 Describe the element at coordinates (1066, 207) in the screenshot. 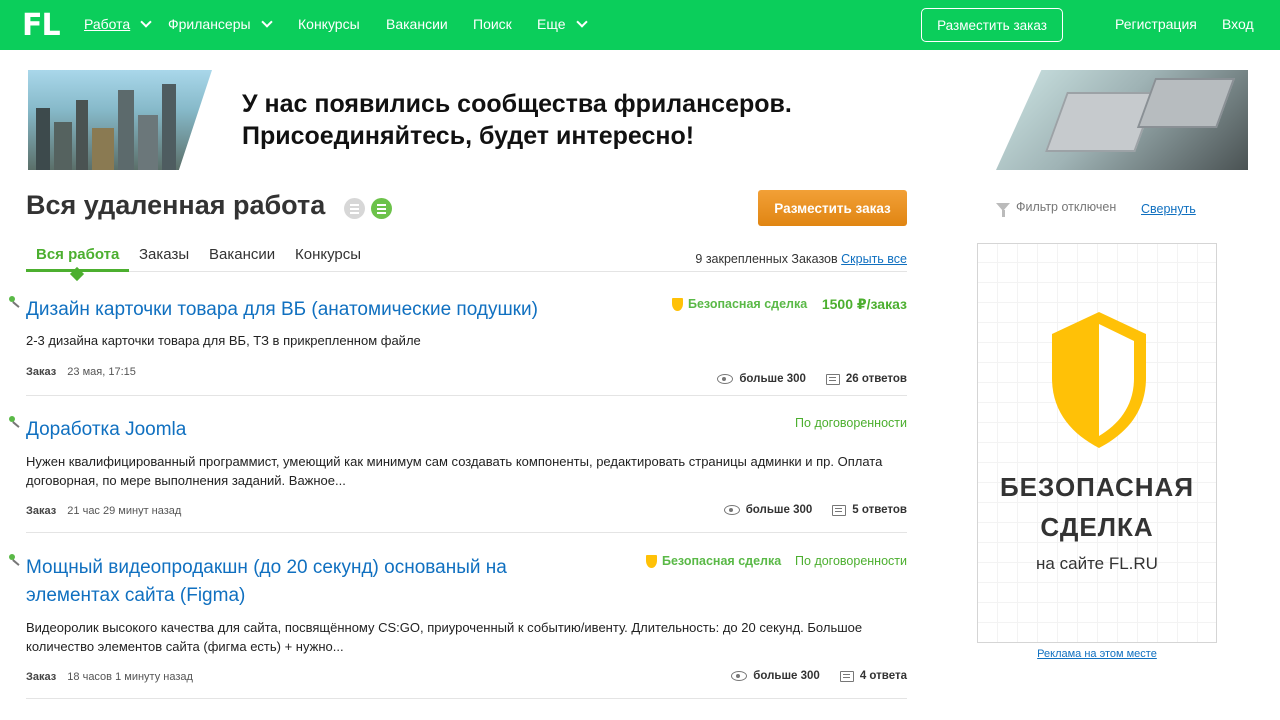

I see `filter-status-label: Фильтр отключен` at that location.